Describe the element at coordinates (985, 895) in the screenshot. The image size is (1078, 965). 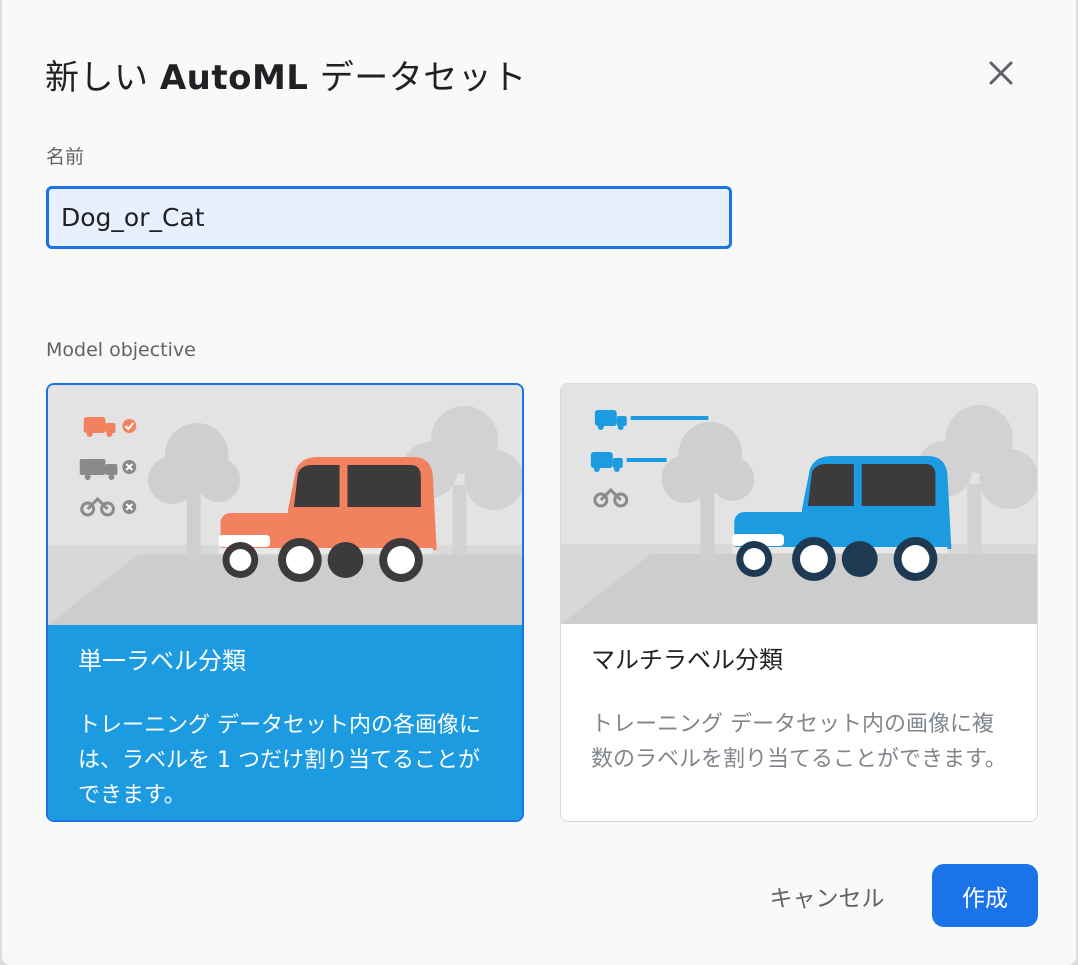
I see `create-button: 作成` at that location.